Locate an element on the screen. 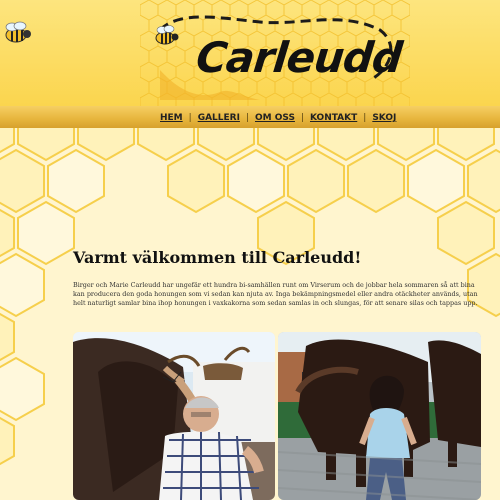 The width and height of the screenshot is (500, 500). nav-item-skoj: SKOJ is located at coordinates (384, 118).